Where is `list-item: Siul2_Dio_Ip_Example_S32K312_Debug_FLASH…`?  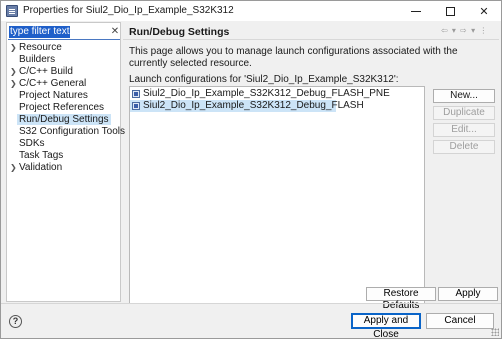 list-item: Siul2_Dio_Ip_Example_S32K312_Debug_FLASH… is located at coordinates (277, 94).